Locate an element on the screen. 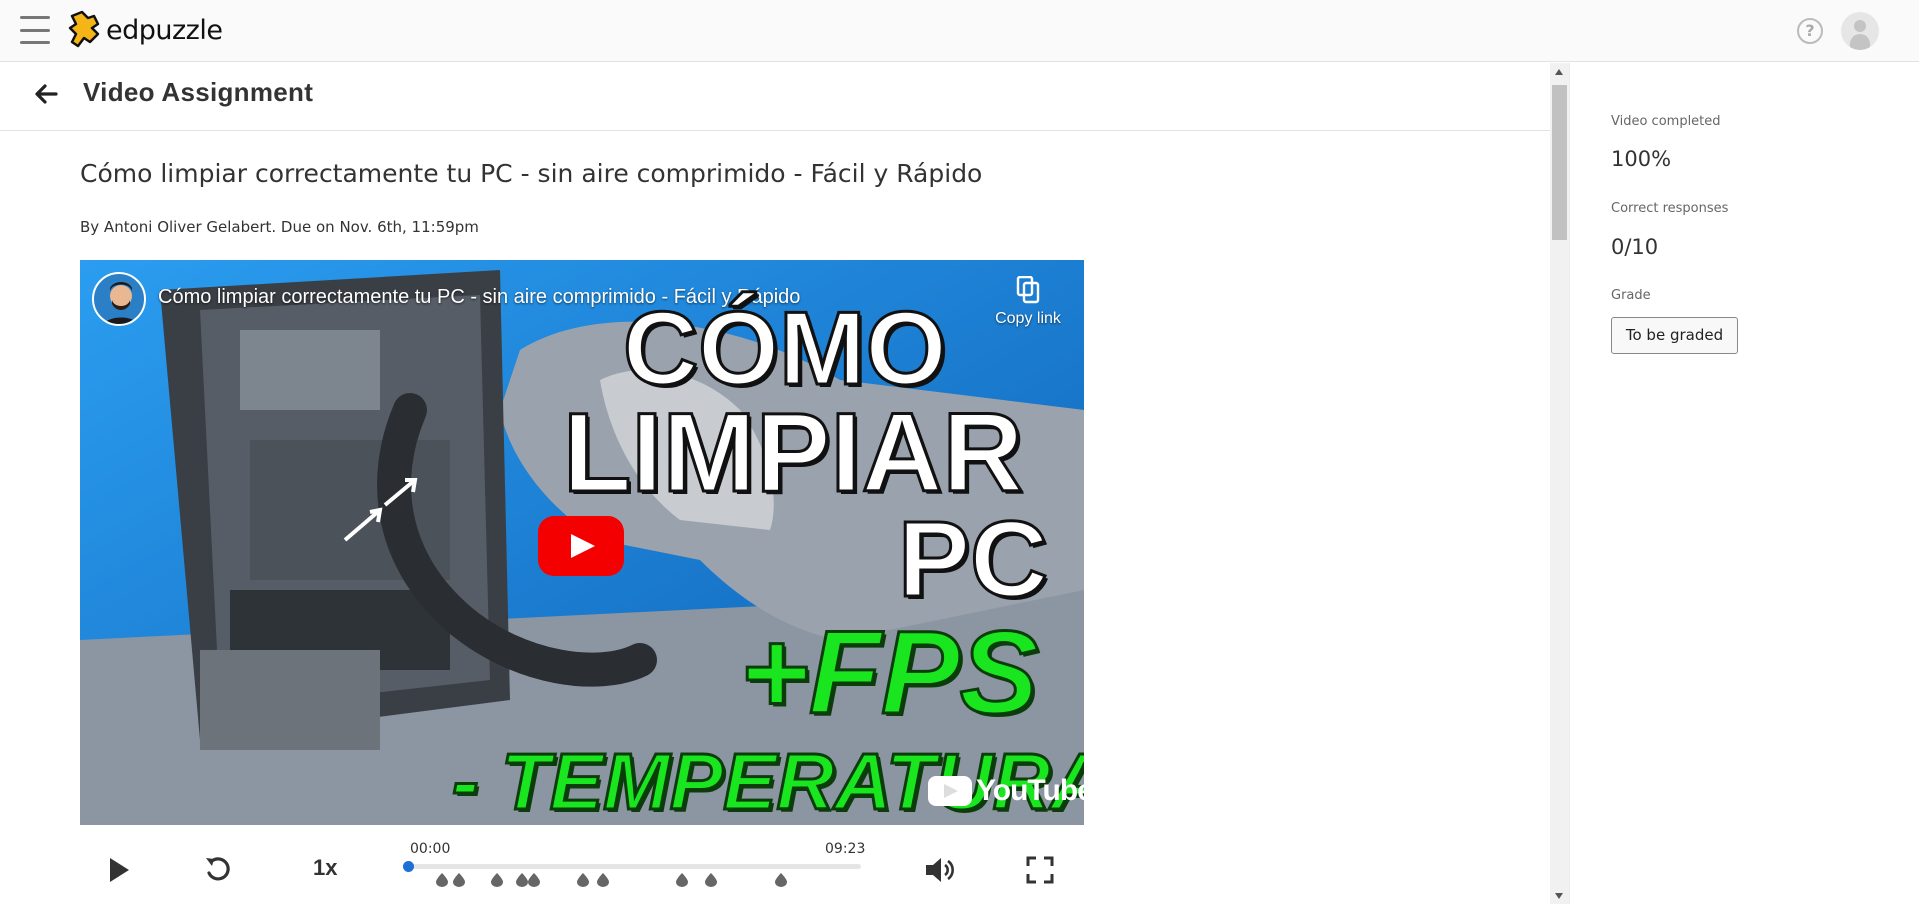 This screenshot has height=904, width=1919. channel-avatar is located at coordinates (119, 299).